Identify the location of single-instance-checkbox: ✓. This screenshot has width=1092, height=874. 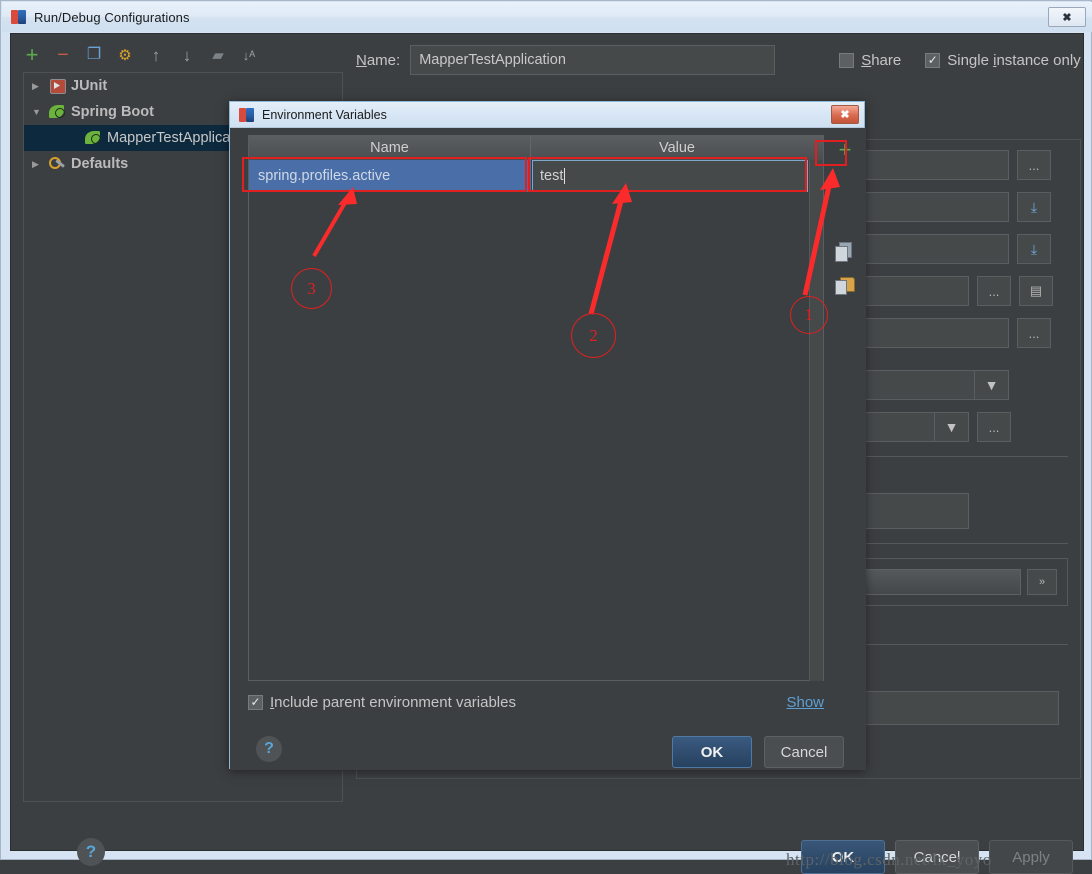
(933, 60).